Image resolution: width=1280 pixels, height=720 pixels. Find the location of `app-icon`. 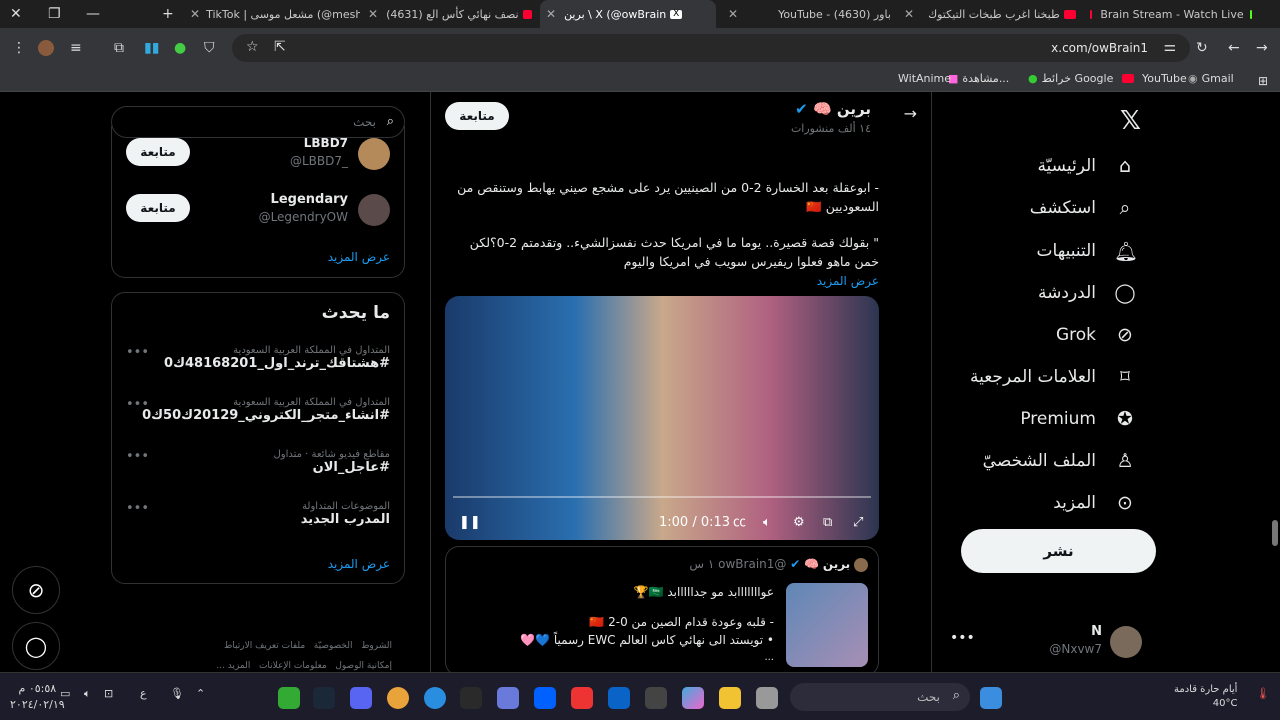

app-icon is located at coordinates (508, 698).